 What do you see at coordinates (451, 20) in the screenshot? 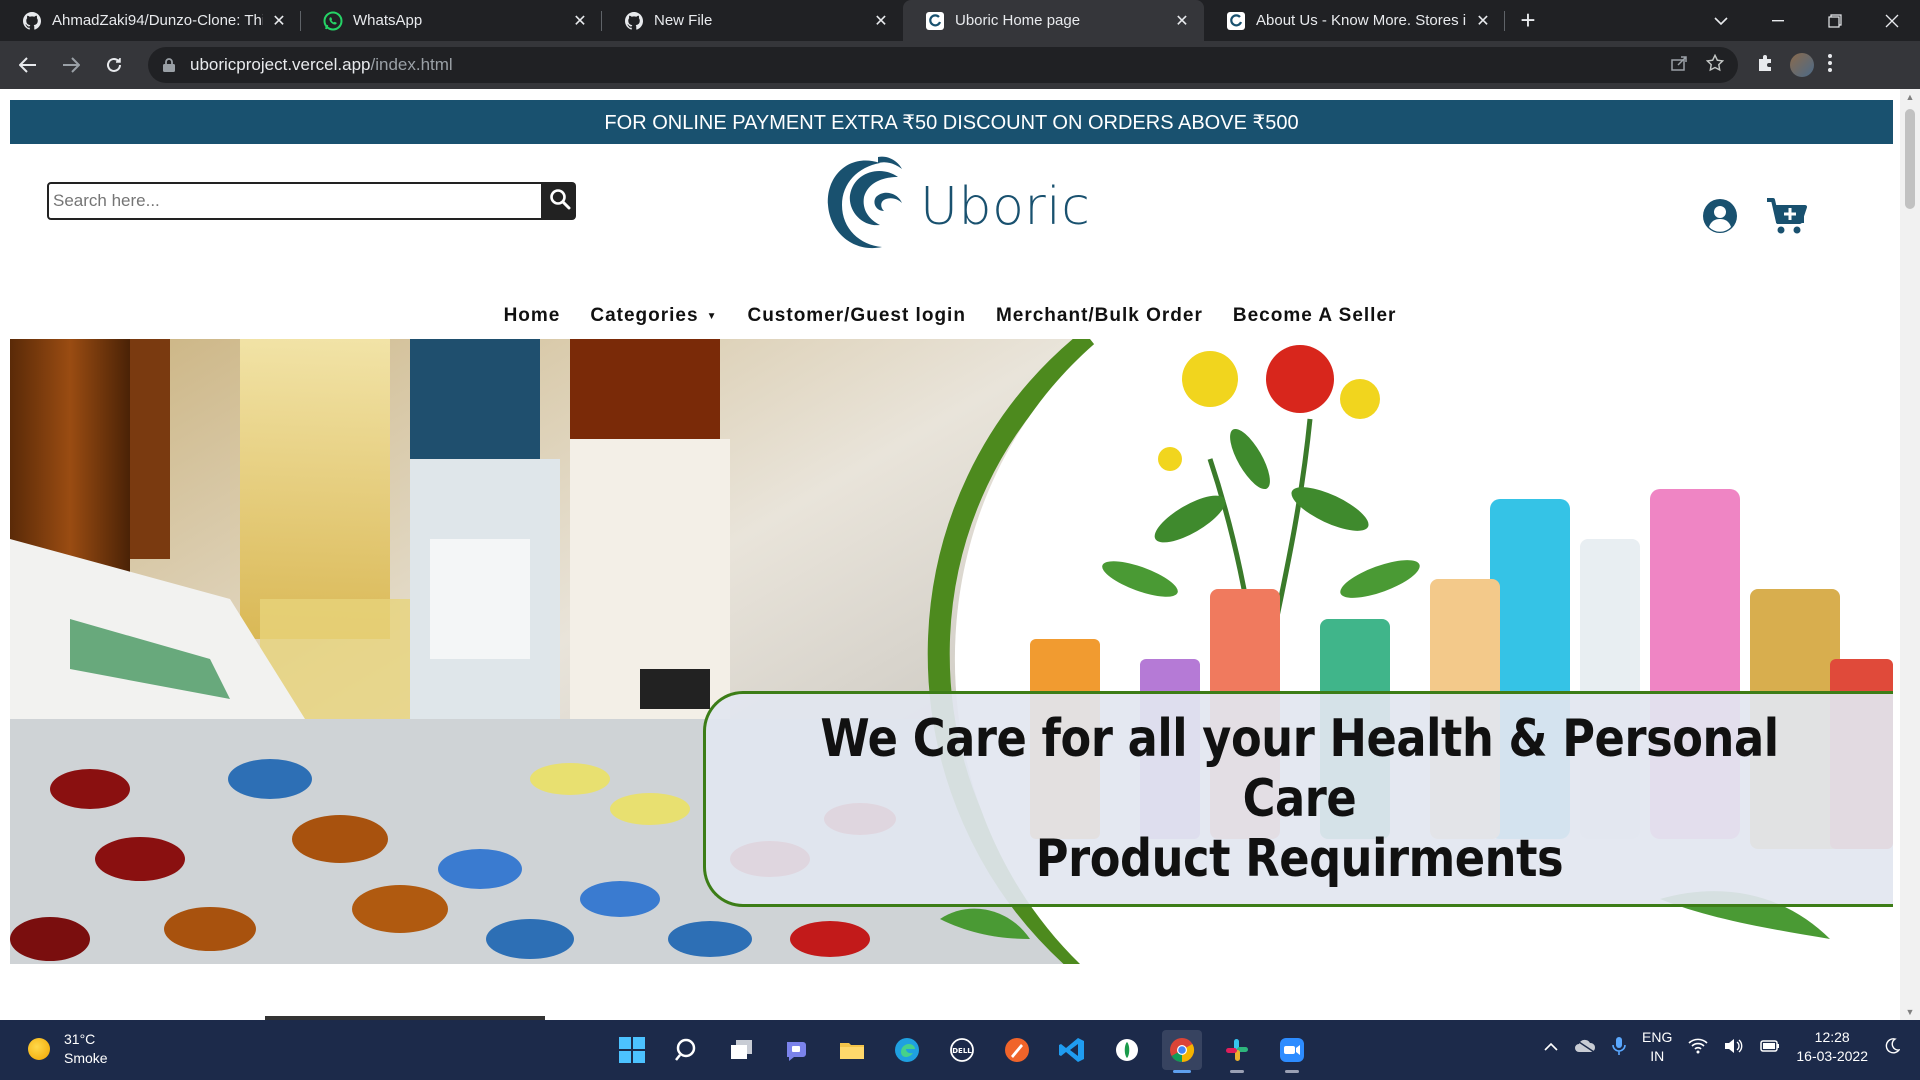
I see `browser-tab: WhatsApp ✕` at bounding box center [451, 20].